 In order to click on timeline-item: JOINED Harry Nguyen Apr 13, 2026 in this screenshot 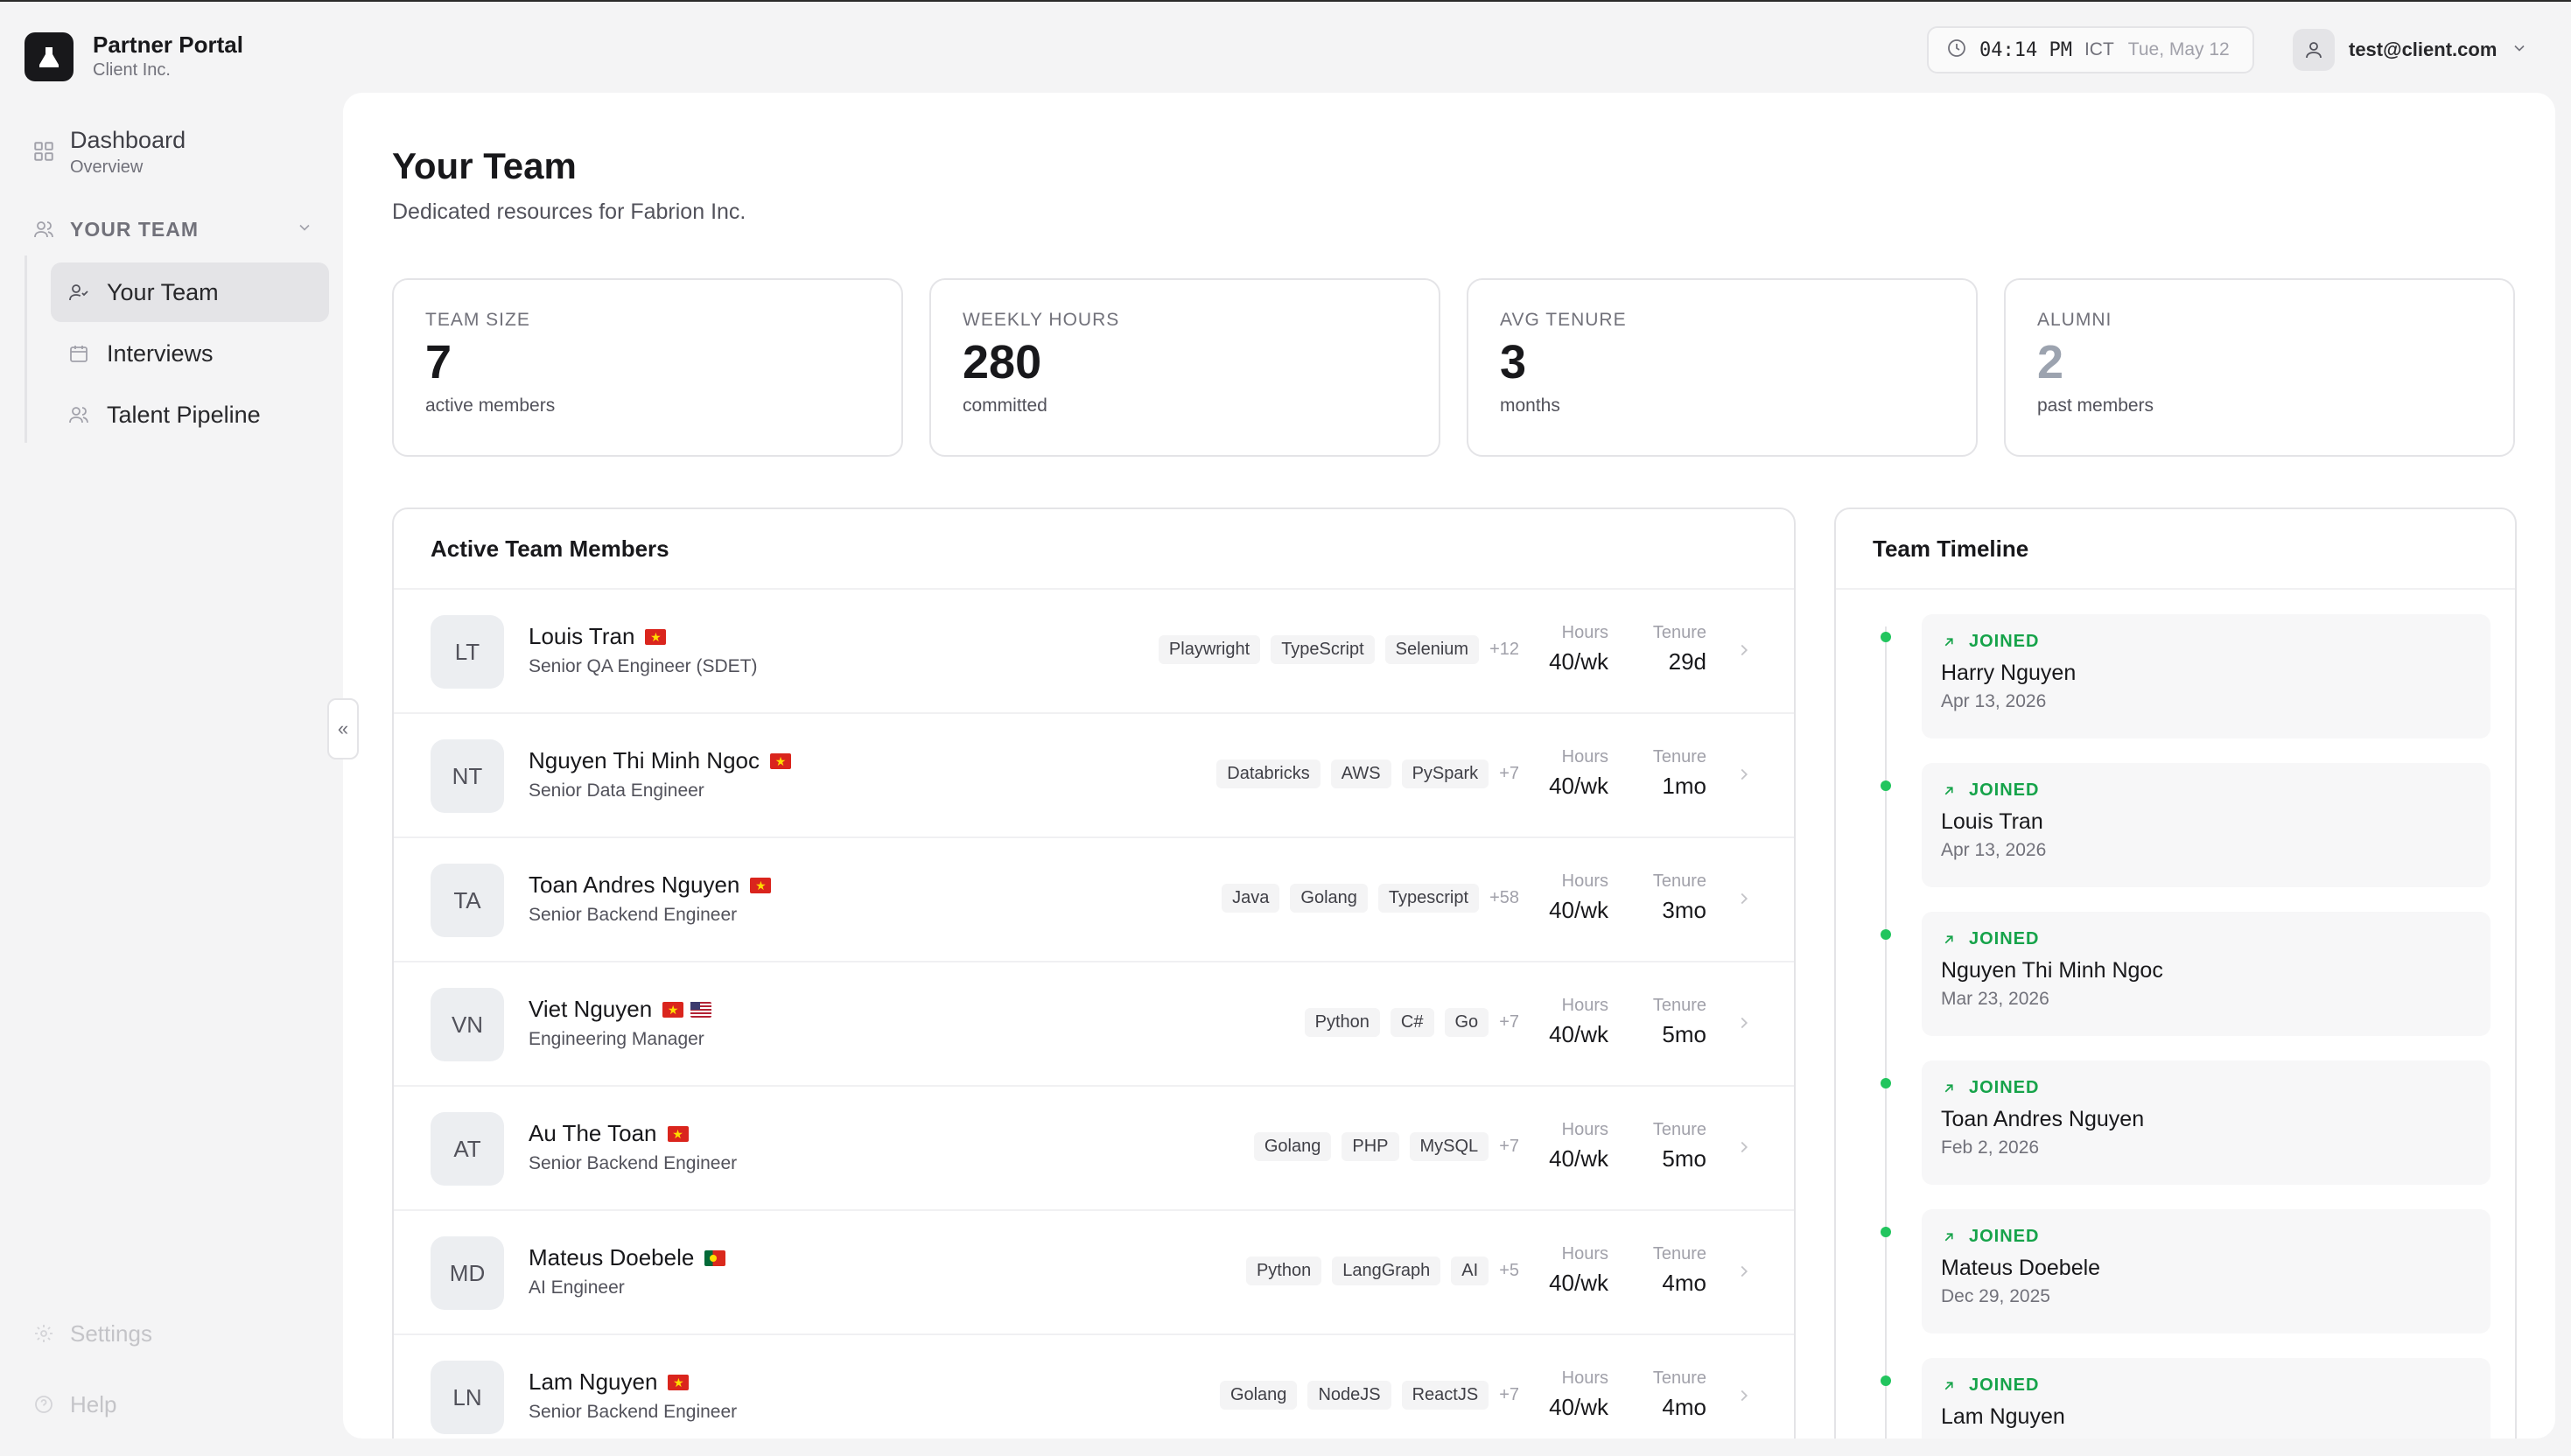, I will do `click(2206, 676)`.